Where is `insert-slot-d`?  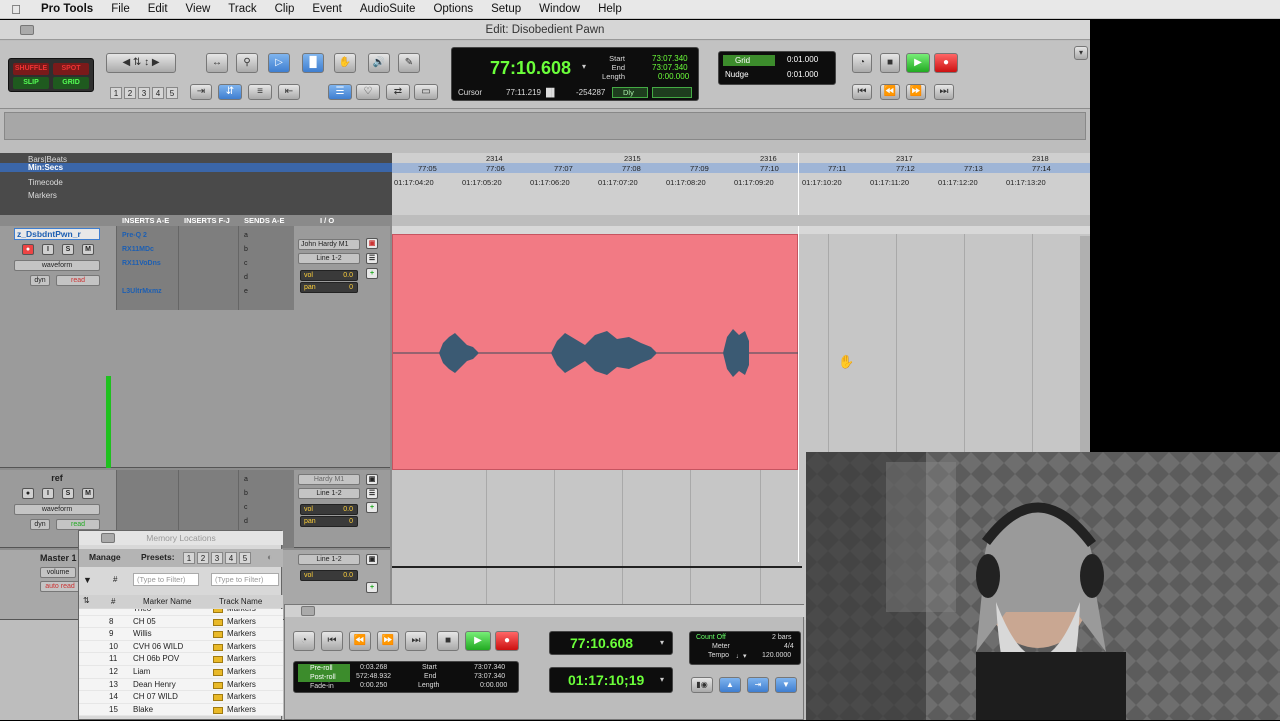 insert-slot-d is located at coordinates (148, 277).